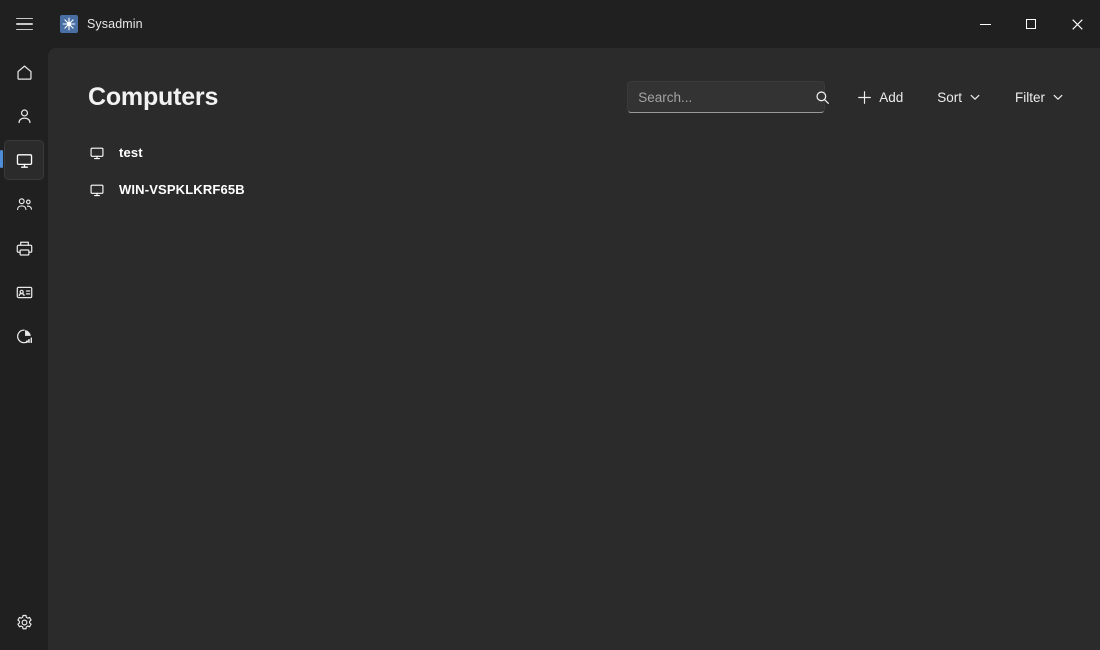  I want to click on contact-card-icon, so click(24, 292).